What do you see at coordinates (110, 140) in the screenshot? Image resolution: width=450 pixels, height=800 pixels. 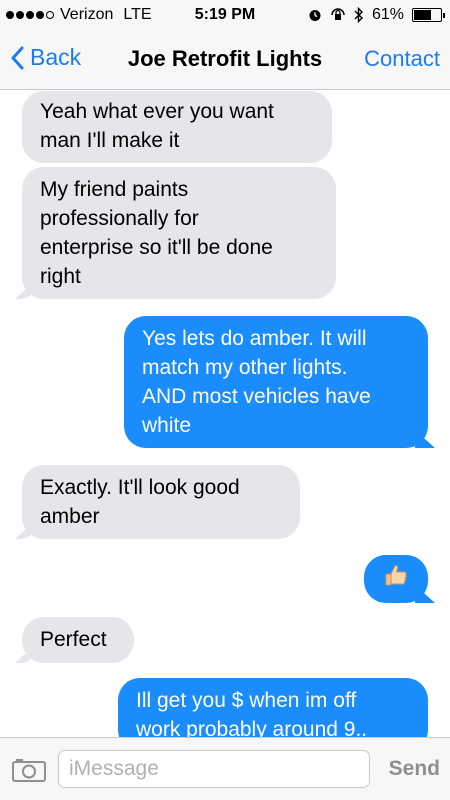 I see `message-line: man I'll make it` at bounding box center [110, 140].